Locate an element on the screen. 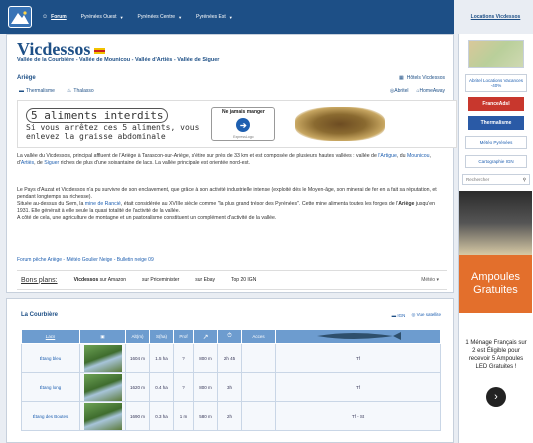 This screenshot has width=533, height=443. col-fish is located at coordinates (358, 336).